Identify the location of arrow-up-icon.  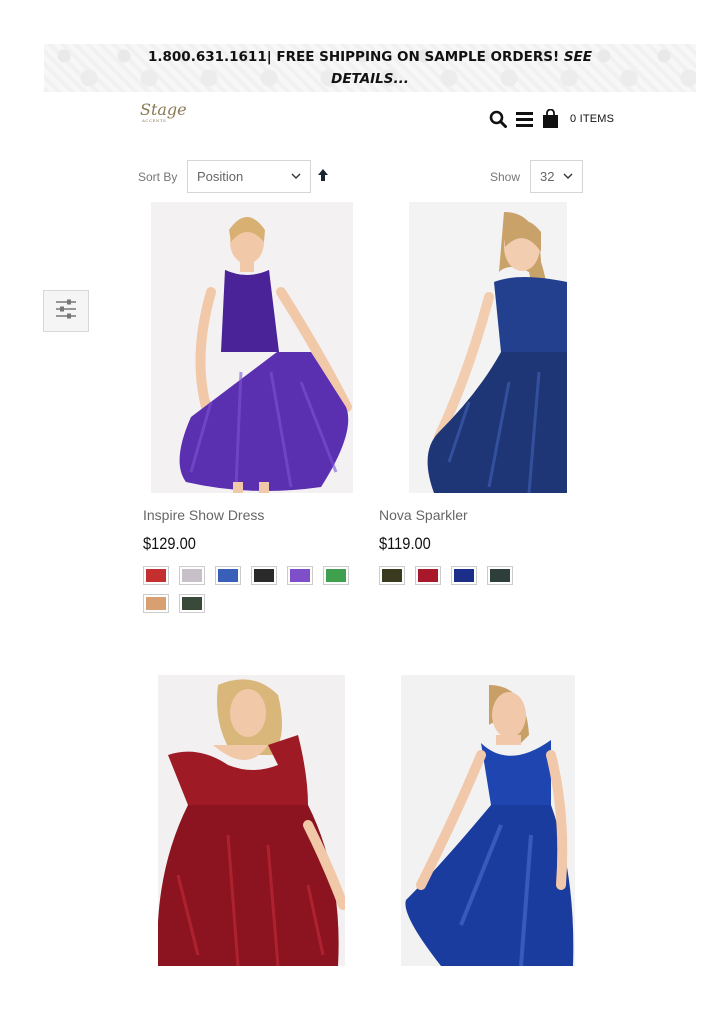
(323, 177).